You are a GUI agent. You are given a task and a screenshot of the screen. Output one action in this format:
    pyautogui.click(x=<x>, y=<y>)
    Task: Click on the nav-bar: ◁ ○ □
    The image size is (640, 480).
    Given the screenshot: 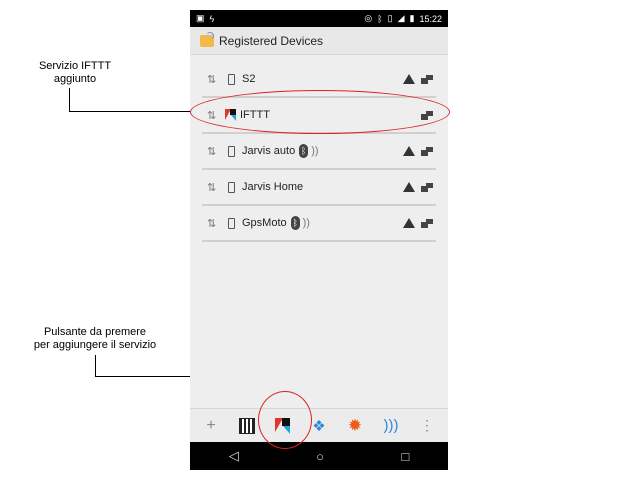 What is the action you would take?
    pyautogui.click(x=319, y=456)
    